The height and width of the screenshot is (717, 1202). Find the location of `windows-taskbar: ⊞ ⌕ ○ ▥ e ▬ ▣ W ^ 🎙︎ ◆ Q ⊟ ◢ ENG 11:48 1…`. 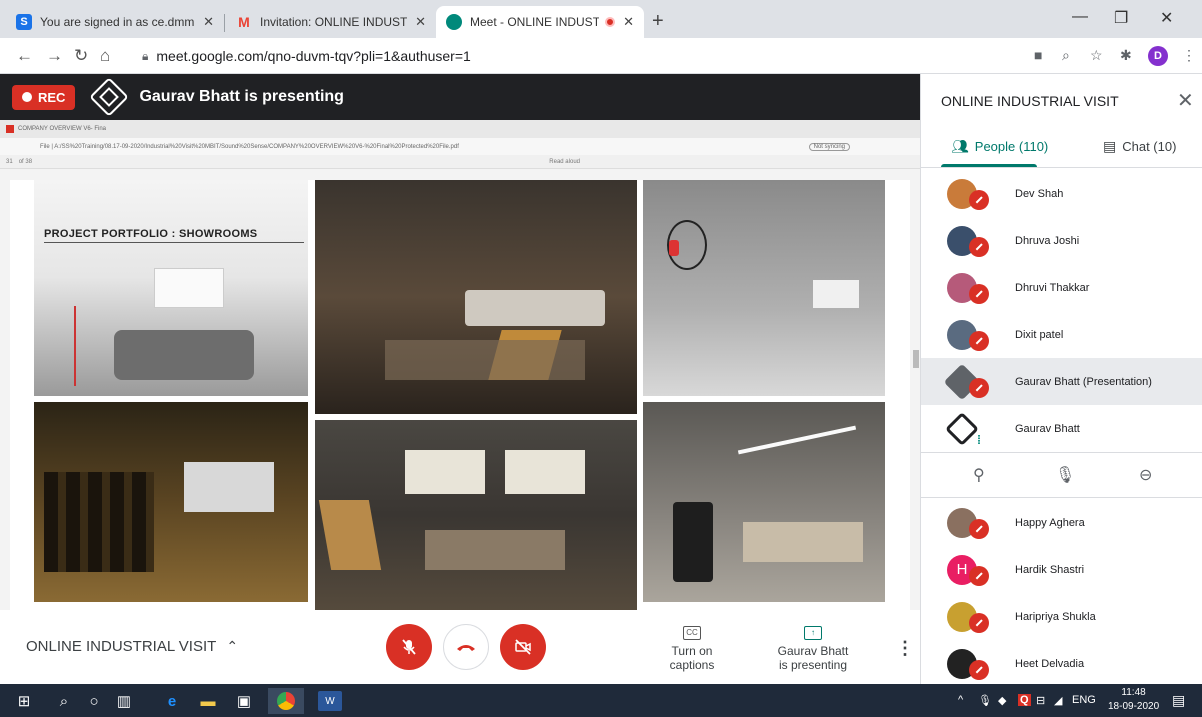

windows-taskbar: ⊞ ⌕ ○ ▥ e ▬ ▣ W ^ 🎙︎ ◆ Q ⊟ ◢ ENG 11:48 1… is located at coordinates (601, 700).